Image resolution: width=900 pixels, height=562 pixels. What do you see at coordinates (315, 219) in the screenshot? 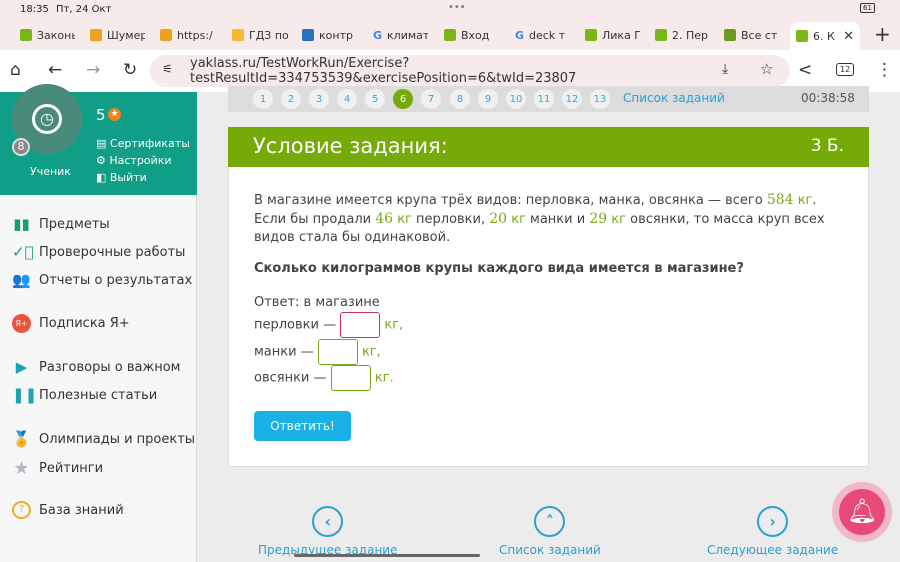
I see `text: Если бы продали` at bounding box center [315, 219].